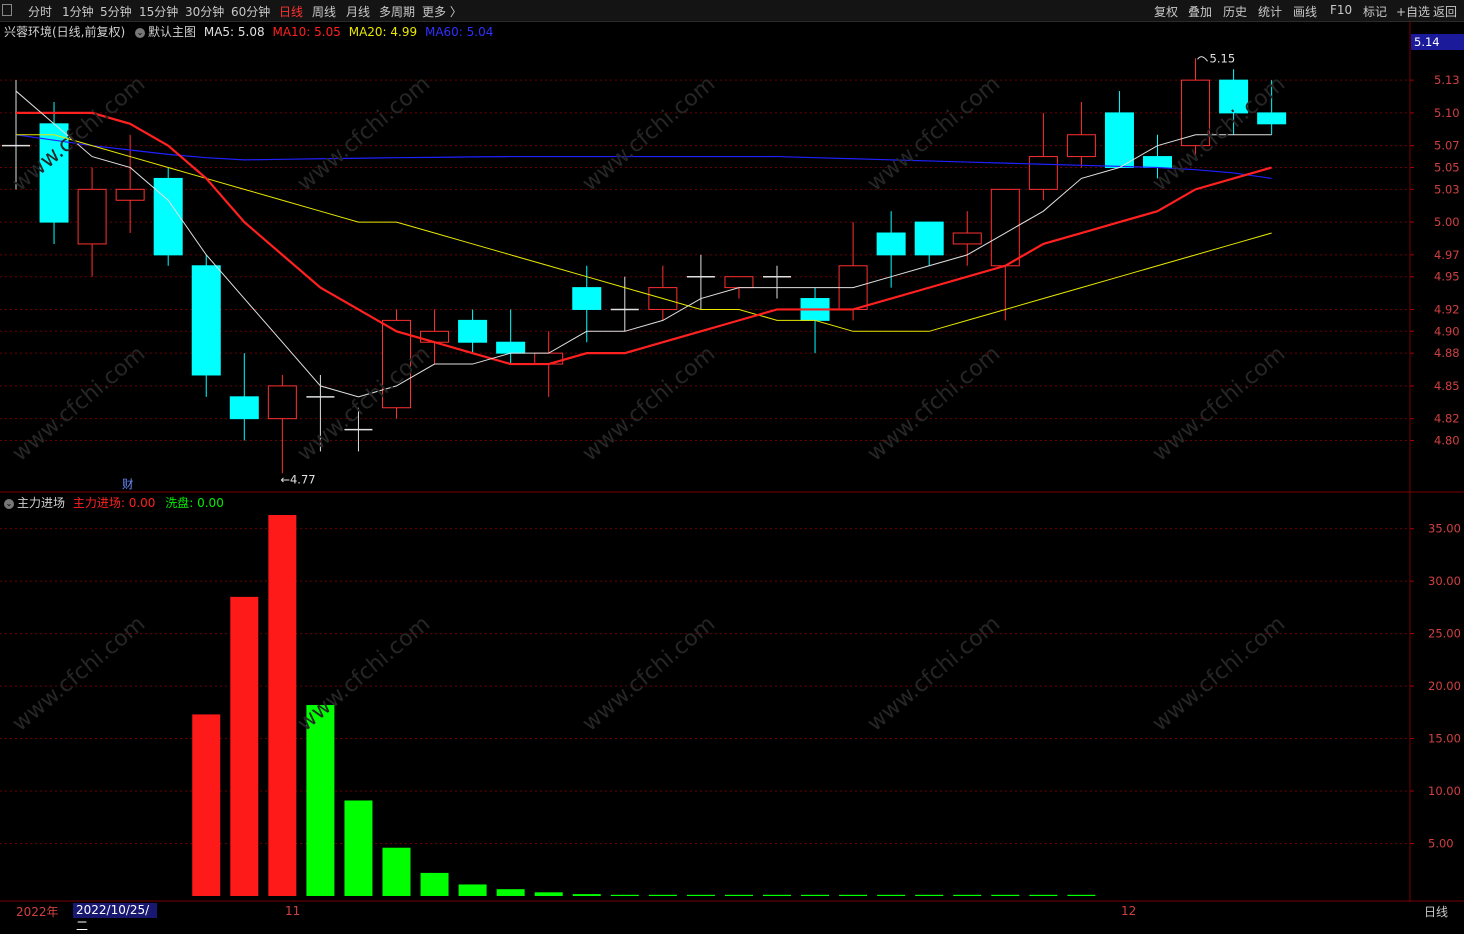 This screenshot has height=934, width=1464. What do you see at coordinates (128, 484) in the screenshot?
I see `finance-marker-icon: 财` at bounding box center [128, 484].